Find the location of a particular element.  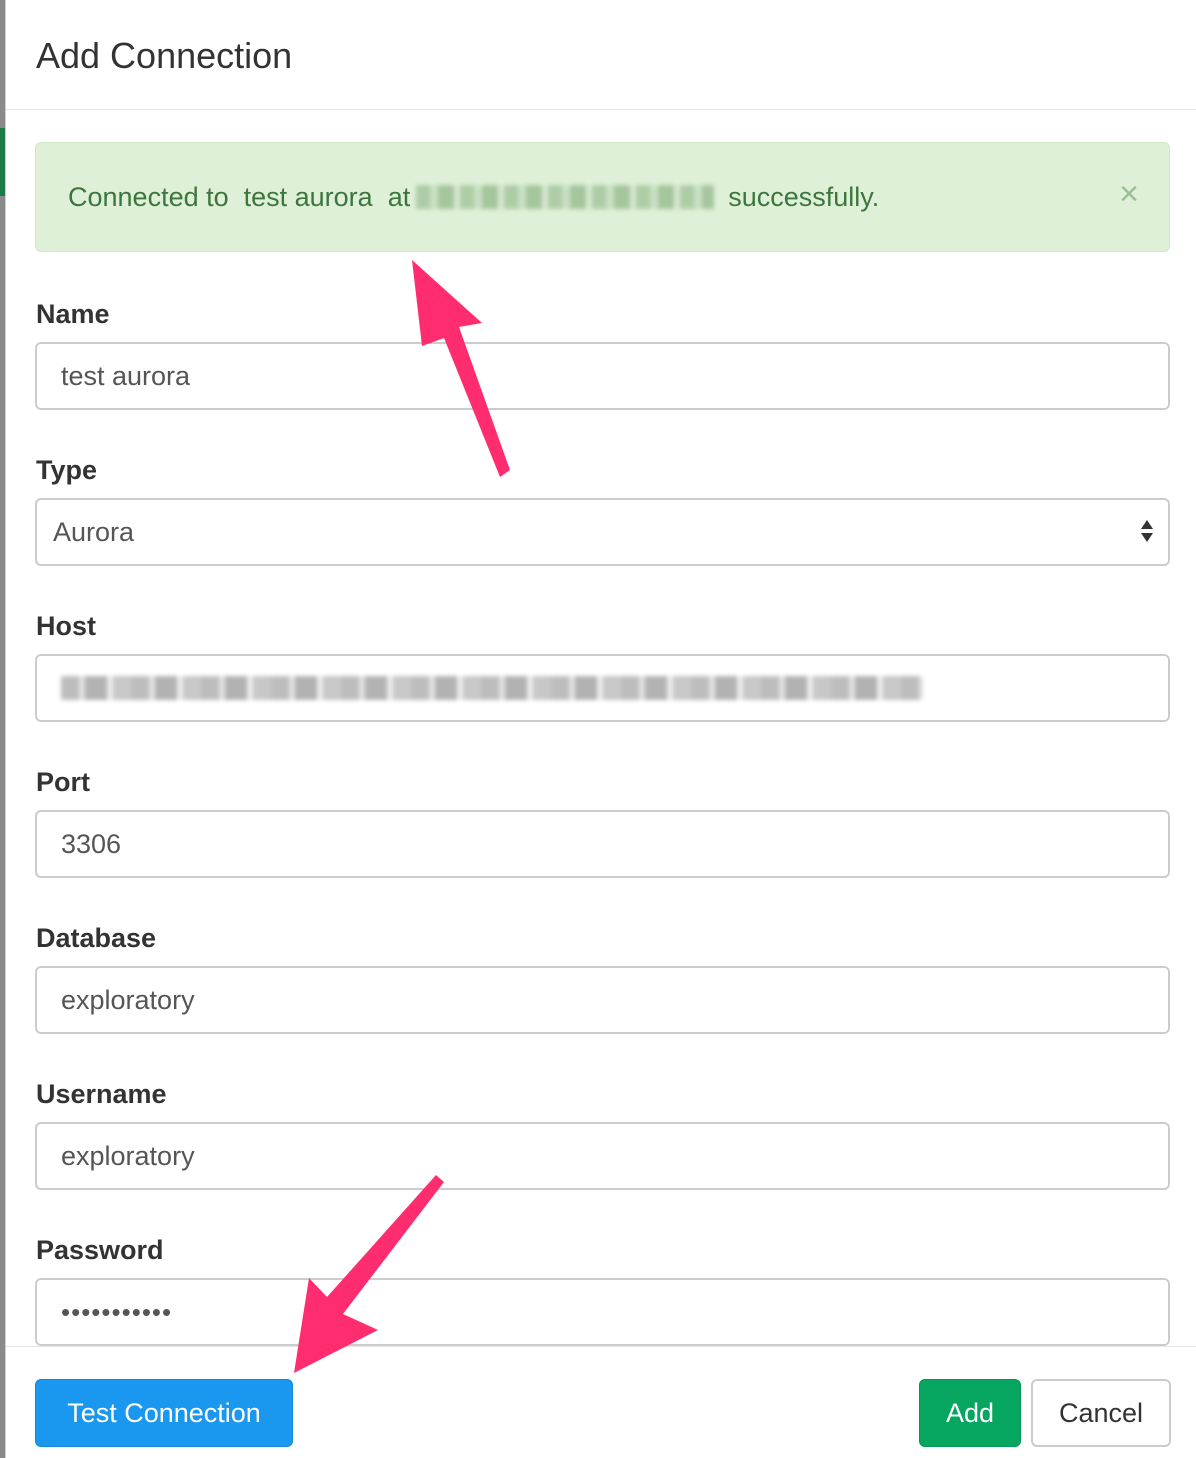

add-button: Add is located at coordinates (970, 1413).